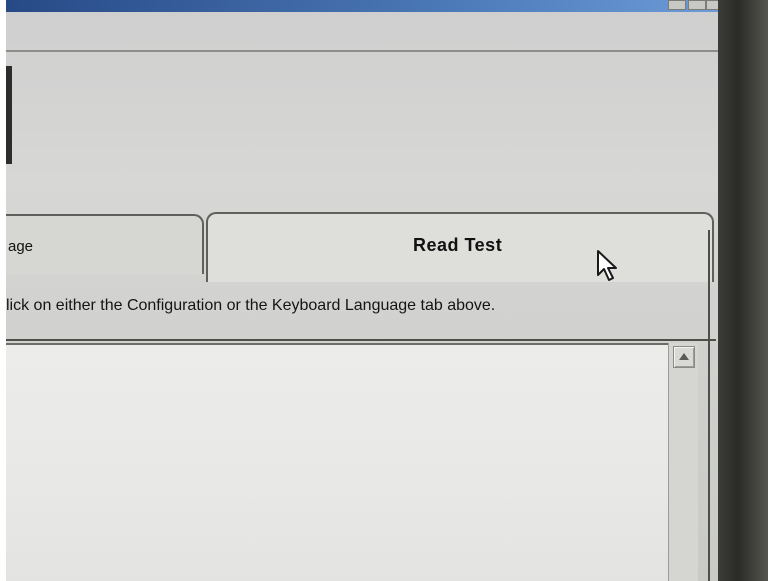 This screenshot has width=768, height=581. What do you see at coordinates (105, 244) in the screenshot?
I see `tab-keyboard-language: age` at bounding box center [105, 244].